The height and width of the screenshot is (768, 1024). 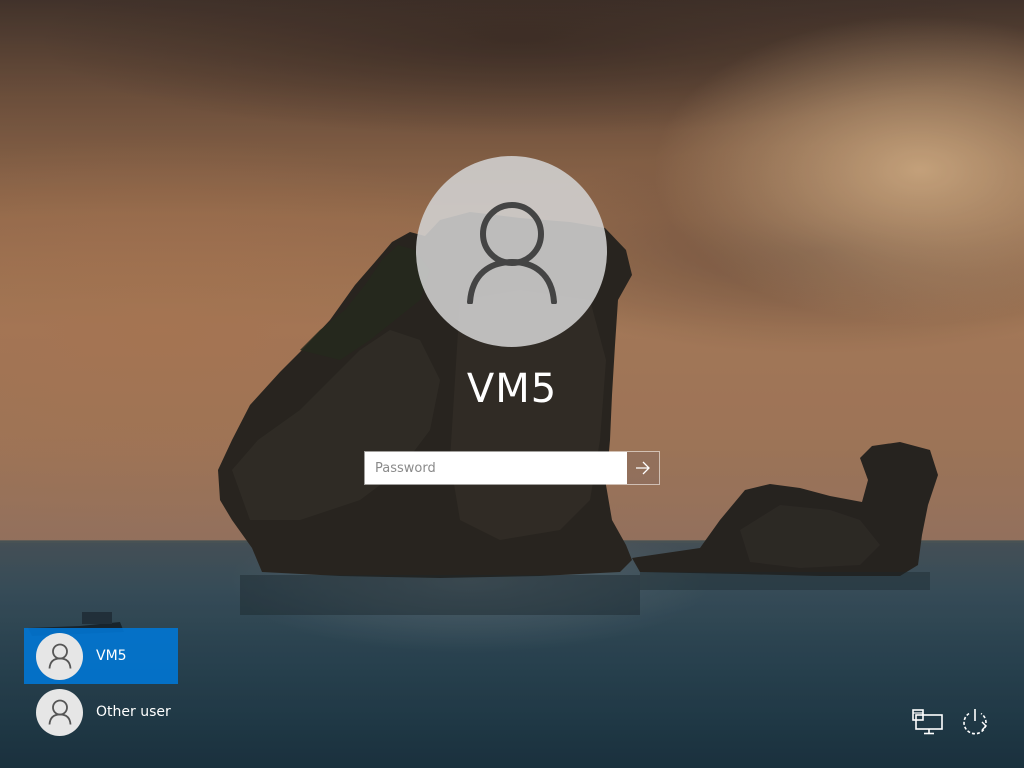 I want to click on user-switch-list: VM5 Other user, so click(x=101, y=684).